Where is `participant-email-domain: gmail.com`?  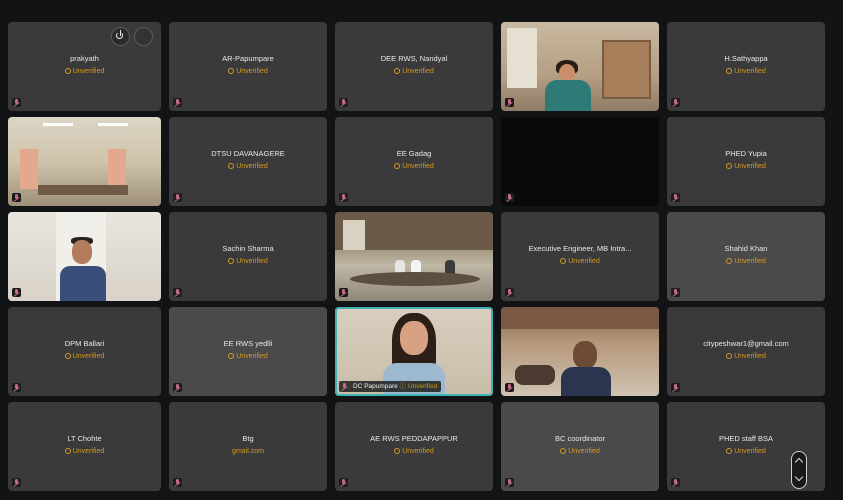
participant-email-domain: gmail.com is located at coordinates (248, 451).